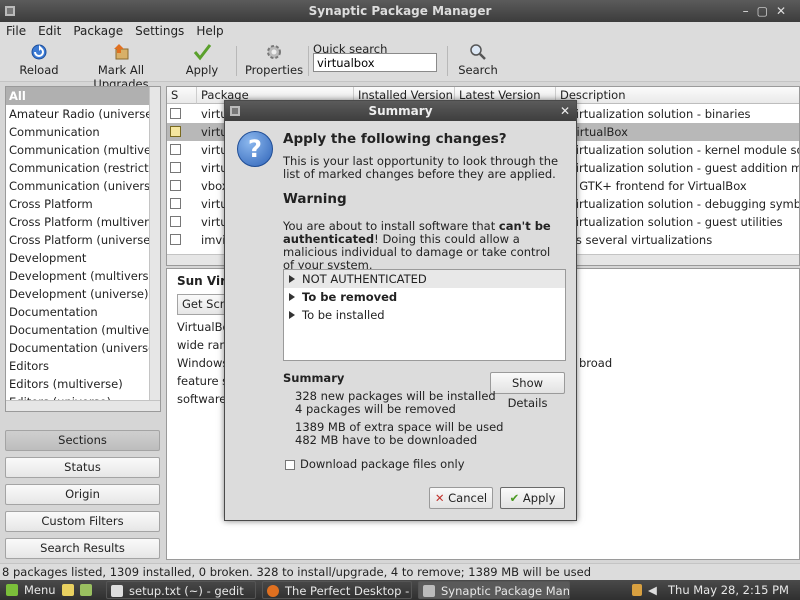  What do you see at coordinates (29, 590) in the screenshot?
I see `menu-button: Menu` at bounding box center [29, 590].